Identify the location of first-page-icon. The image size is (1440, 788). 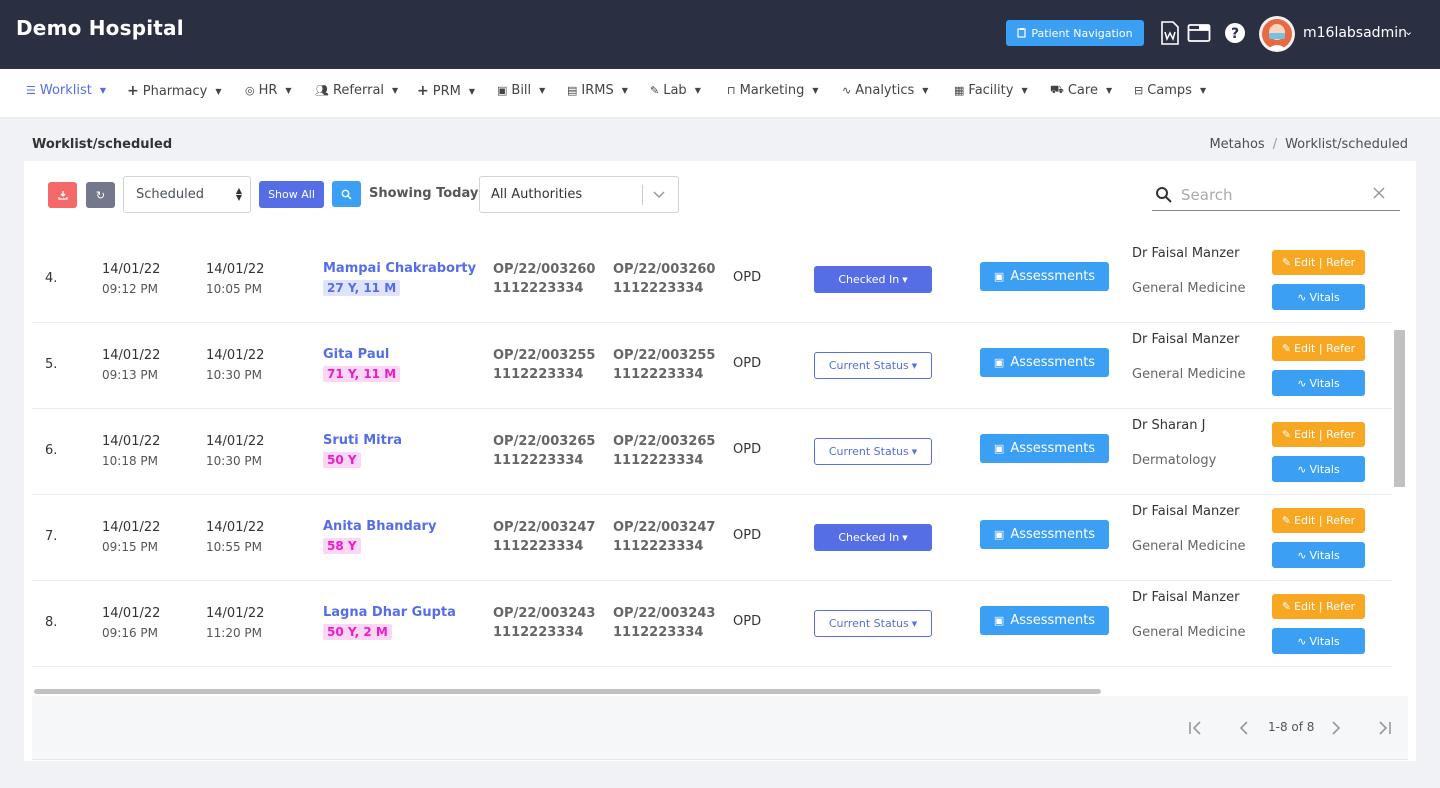
(1196, 728).